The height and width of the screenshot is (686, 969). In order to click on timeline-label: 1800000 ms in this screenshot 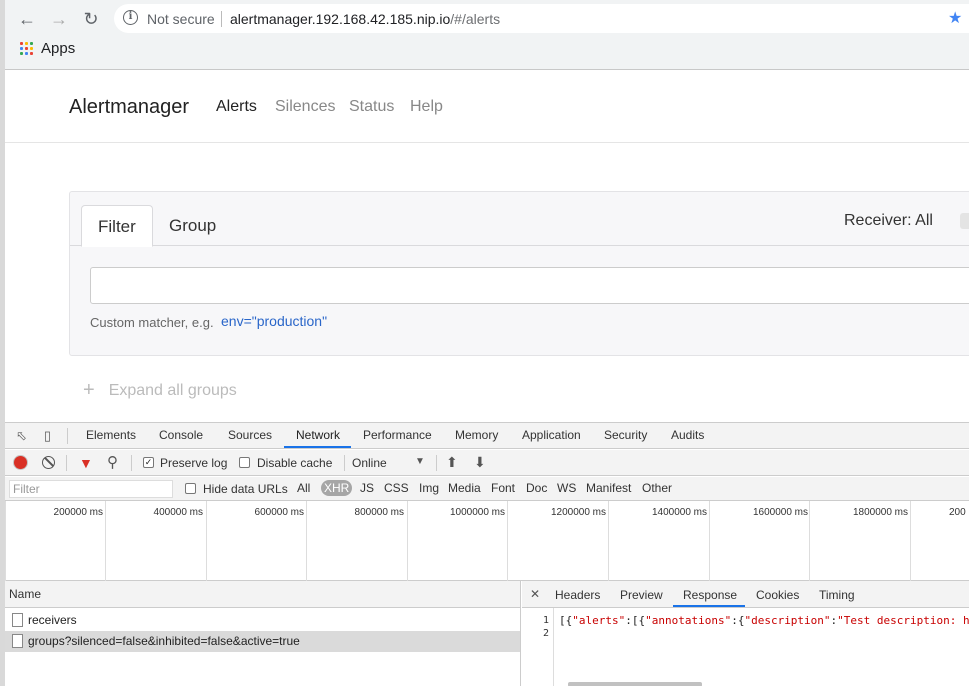, I will do `click(880, 512)`.